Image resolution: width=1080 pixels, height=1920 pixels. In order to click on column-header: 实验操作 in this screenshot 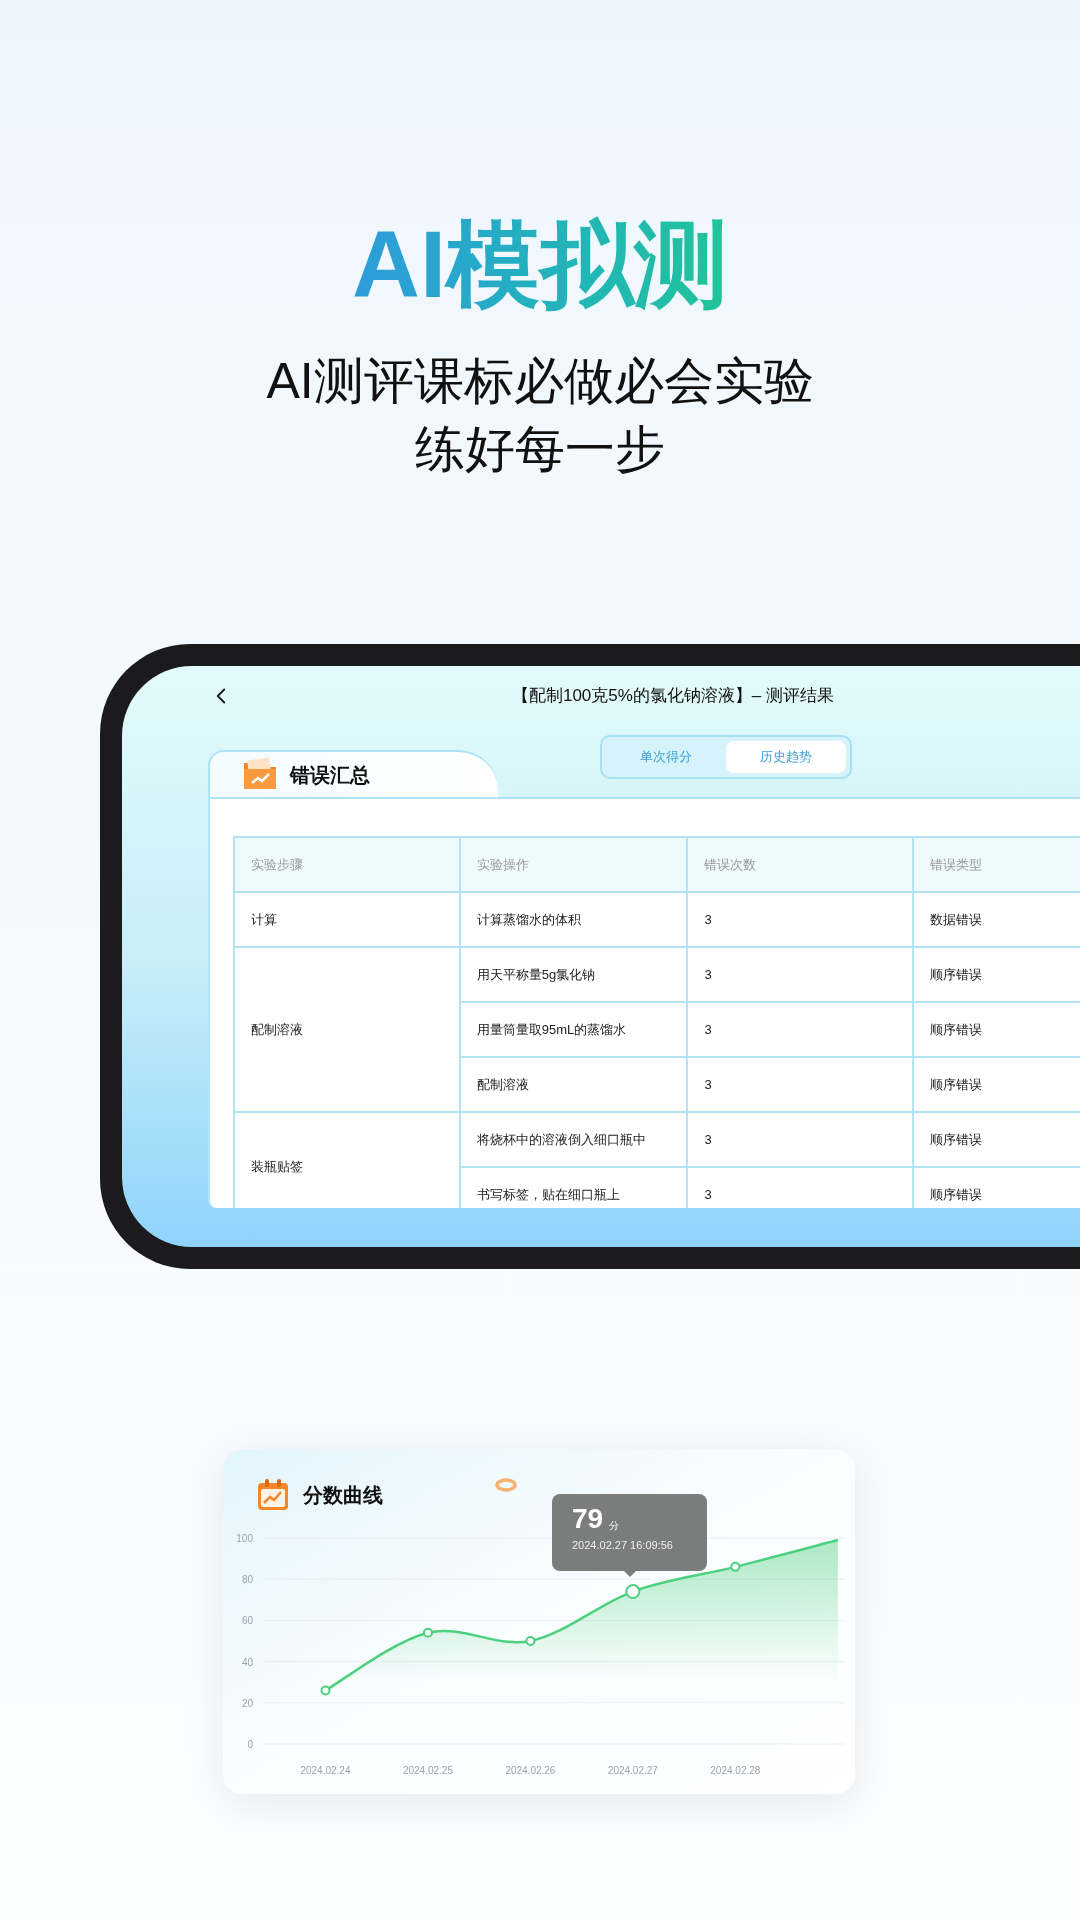, I will do `click(573, 864)`.